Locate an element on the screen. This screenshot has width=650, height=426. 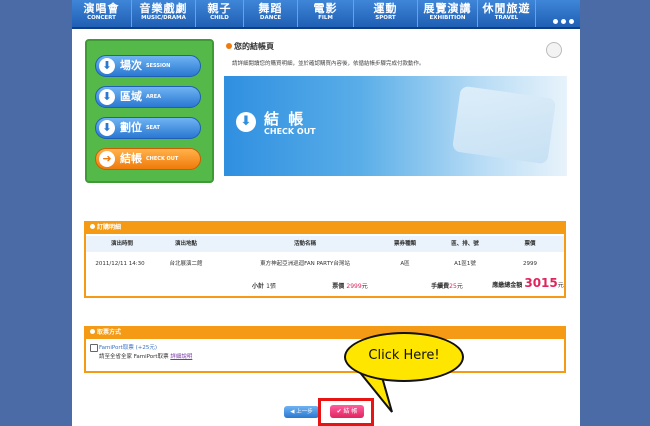
checkout-description: 請詳細閱讀您的購買明細，並於確認購買內容後，依循結帳步驟完成付款動作。 is located at coordinates (328, 64).